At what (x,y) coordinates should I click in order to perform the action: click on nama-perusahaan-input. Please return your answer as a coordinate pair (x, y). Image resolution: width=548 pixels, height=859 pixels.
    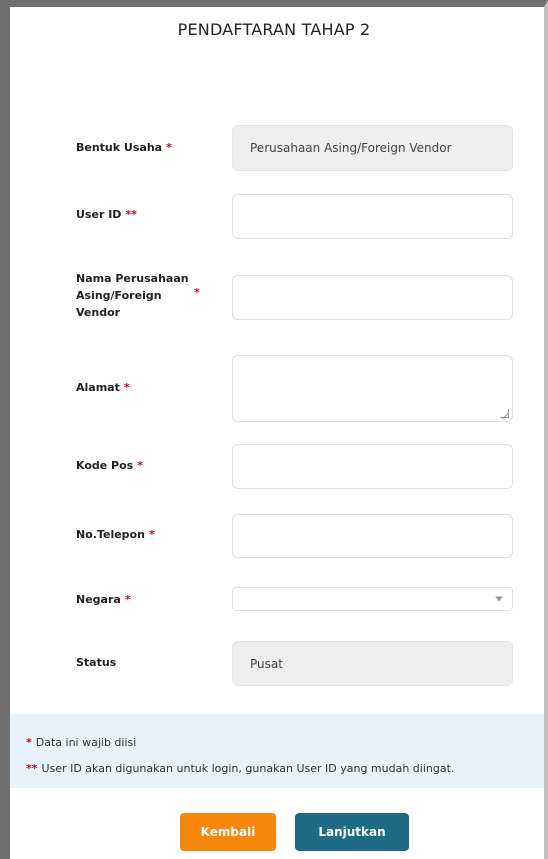
    Looking at the image, I should click on (372, 297).